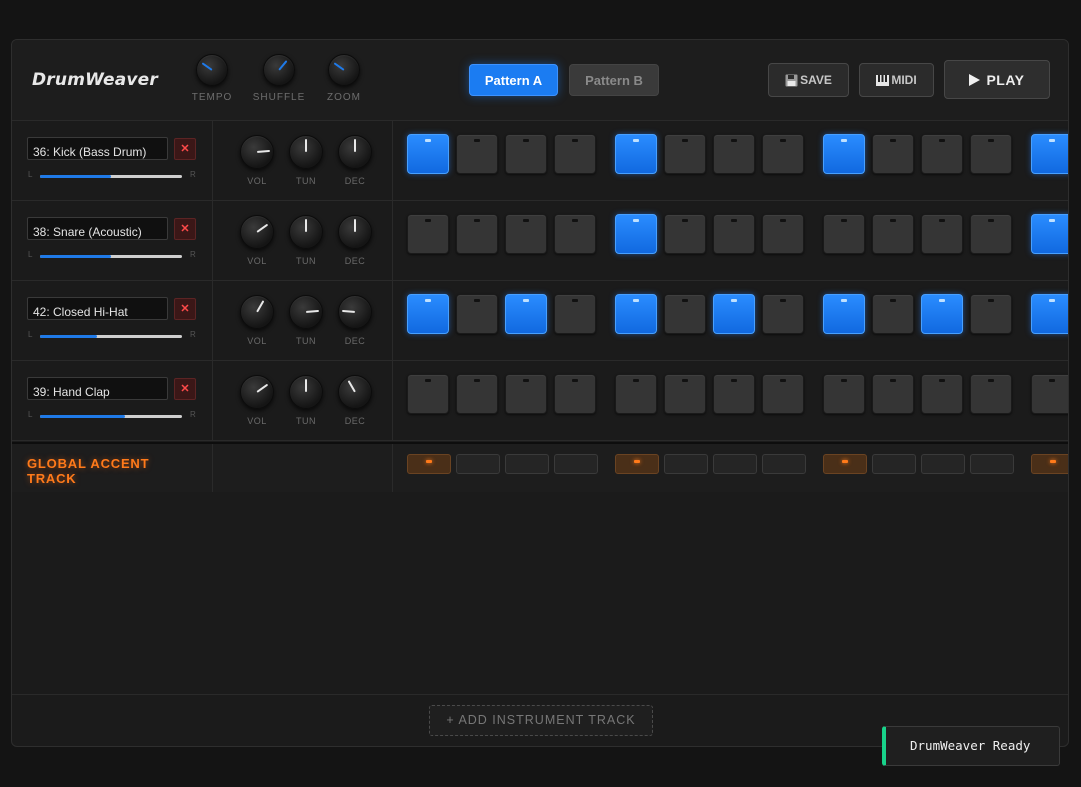 The height and width of the screenshot is (787, 1081). I want to click on pattern-a-button: Pattern A, so click(513, 80).